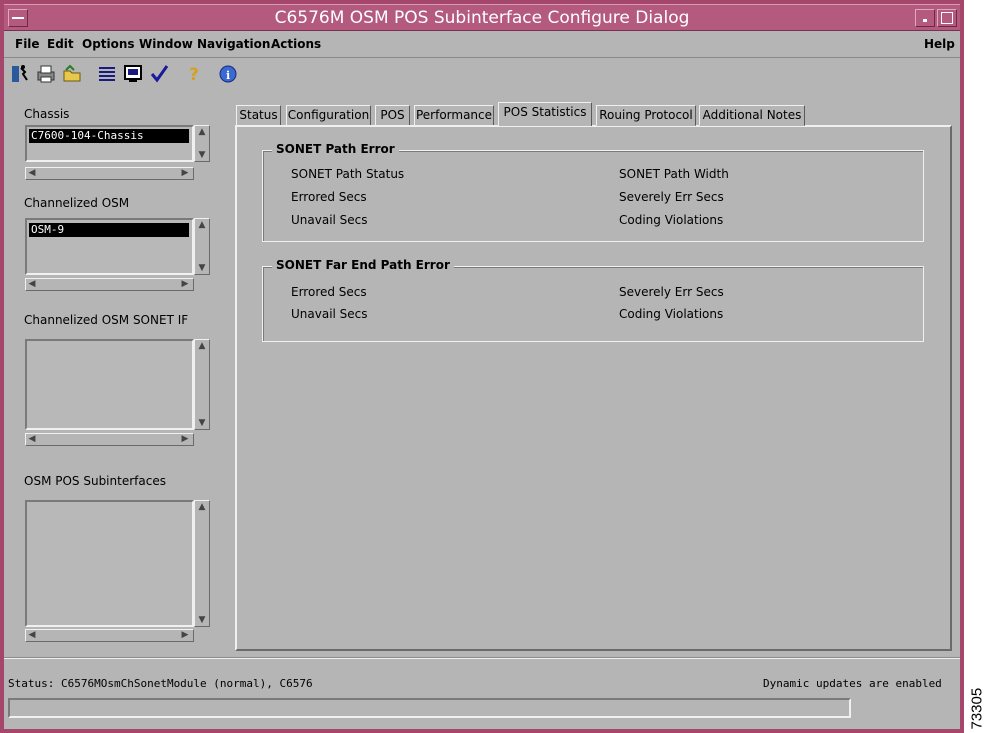  What do you see at coordinates (233, 44) in the screenshot?
I see `menu-navigation: Navigation` at bounding box center [233, 44].